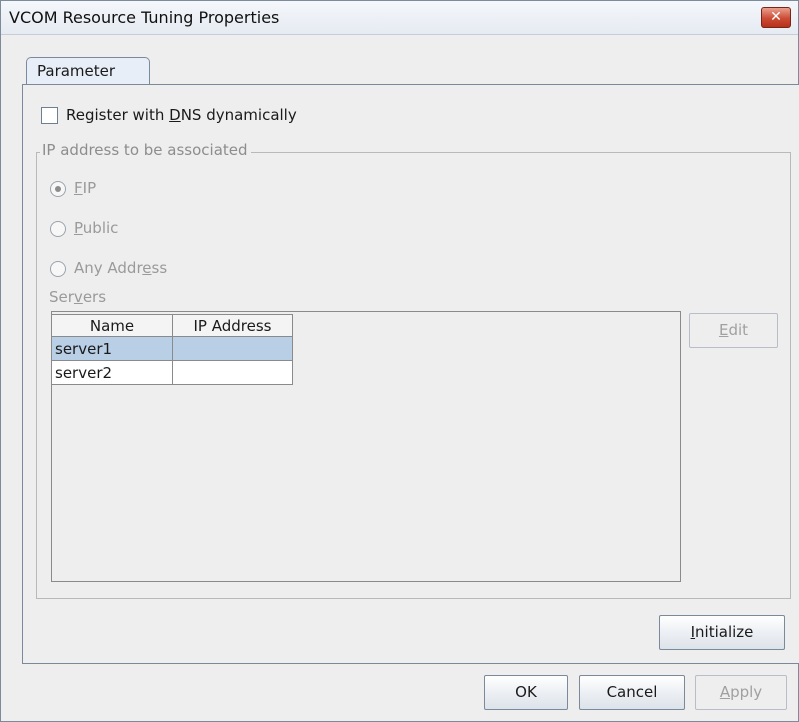  Describe the element at coordinates (232, 325) in the screenshot. I see `column-header-ip-address: IP Address` at that location.